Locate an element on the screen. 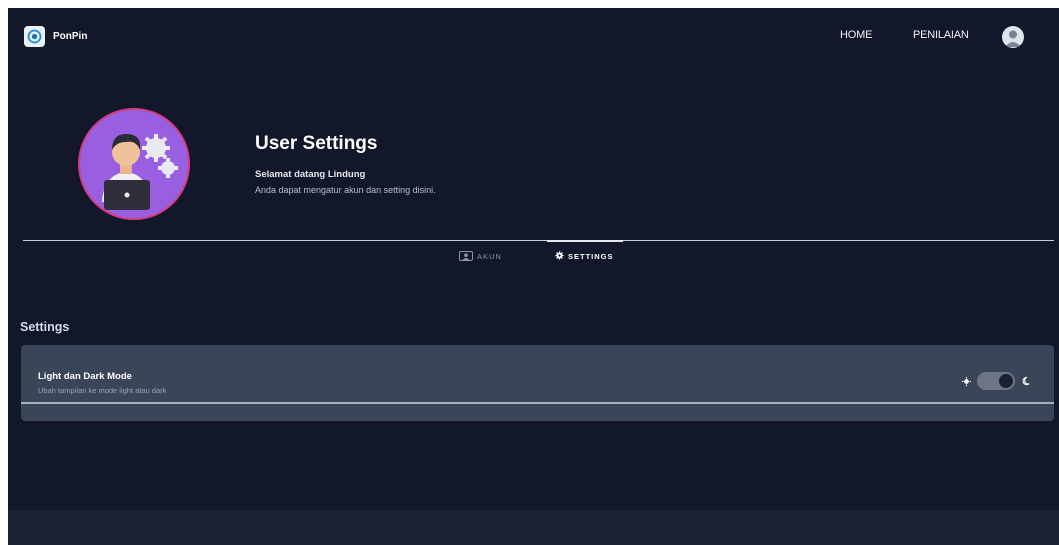 The height and width of the screenshot is (545, 1059). settings-section-title: Settings is located at coordinates (45, 327).